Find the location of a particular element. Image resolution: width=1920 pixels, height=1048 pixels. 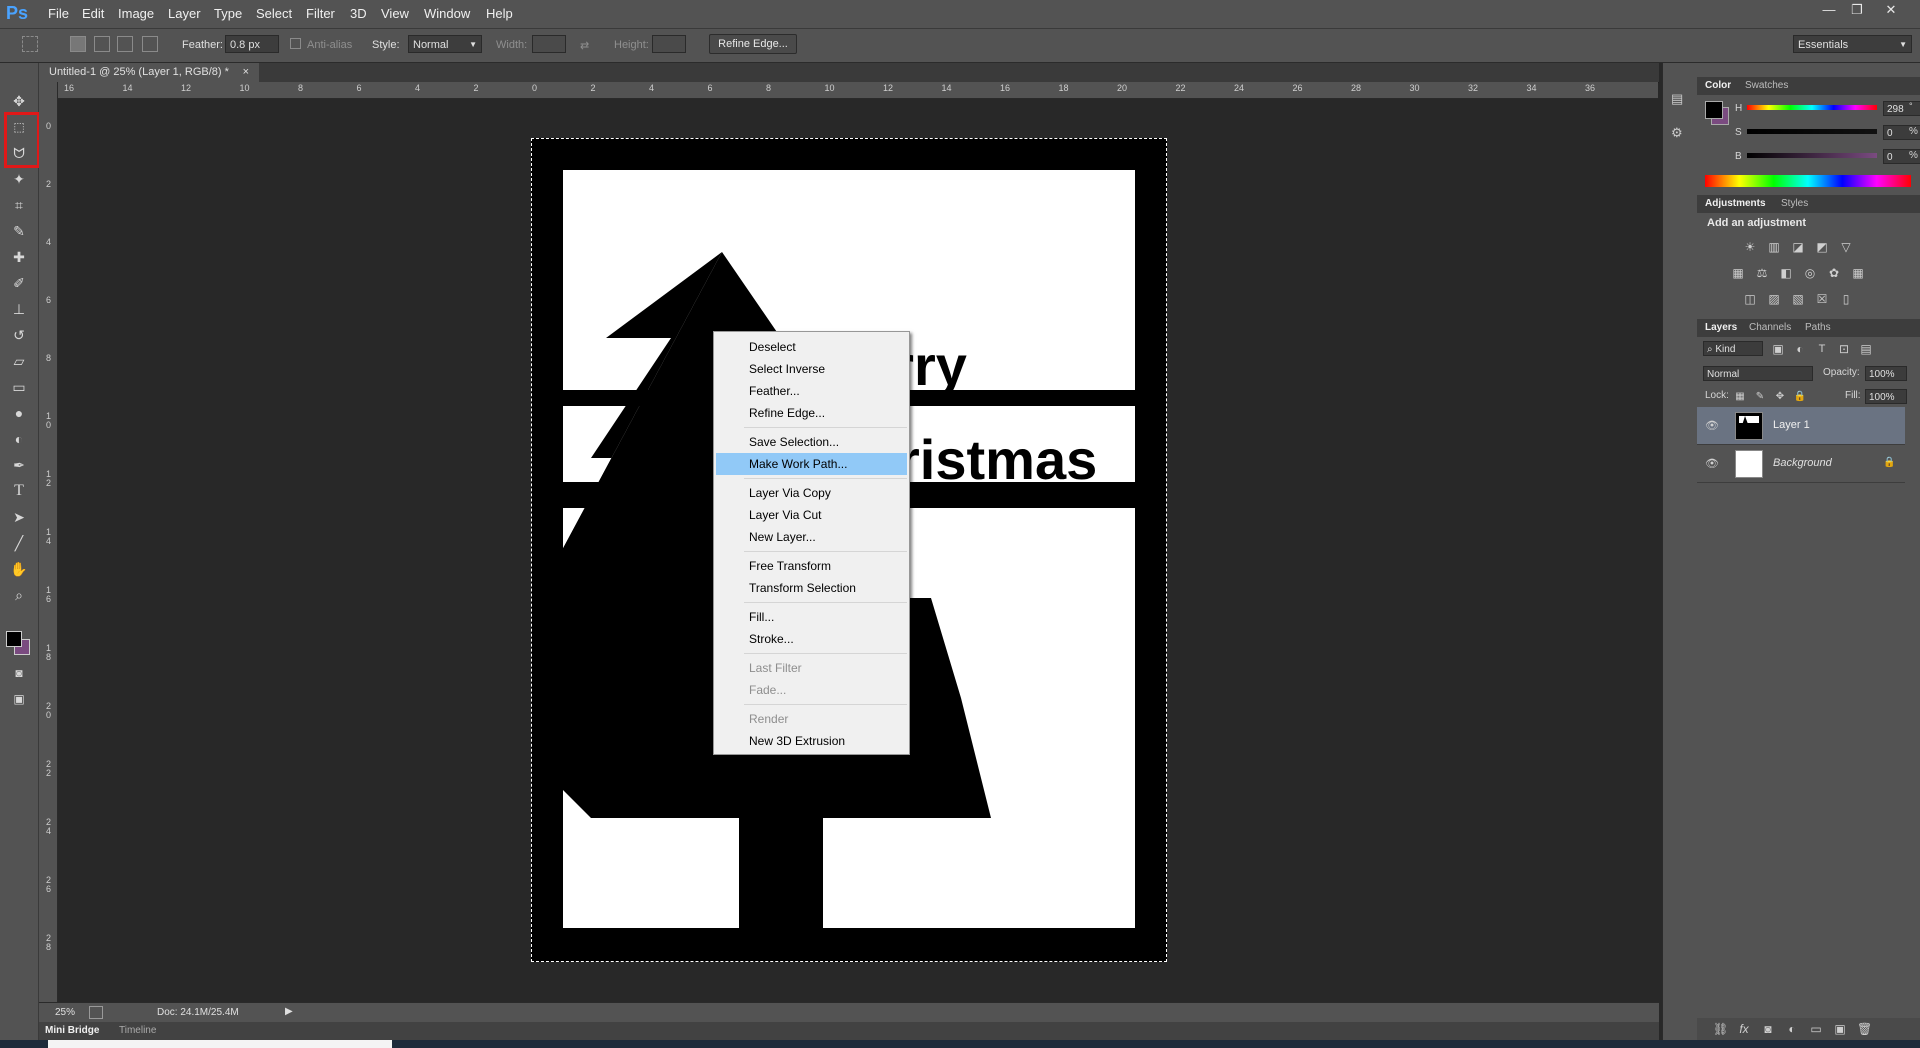

close-tab-icon: × is located at coordinates (246, 72).